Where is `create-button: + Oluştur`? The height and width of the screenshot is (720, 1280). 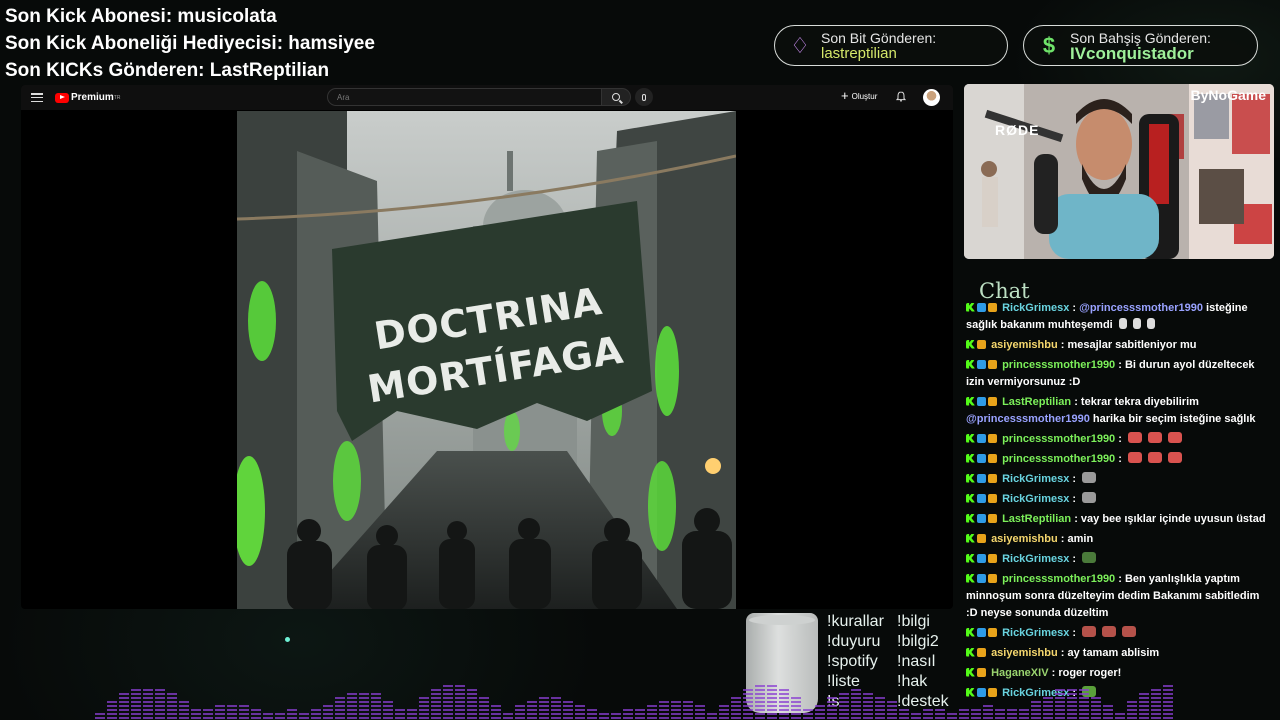 create-button: + Oluştur is located at coordinates (859, 95).